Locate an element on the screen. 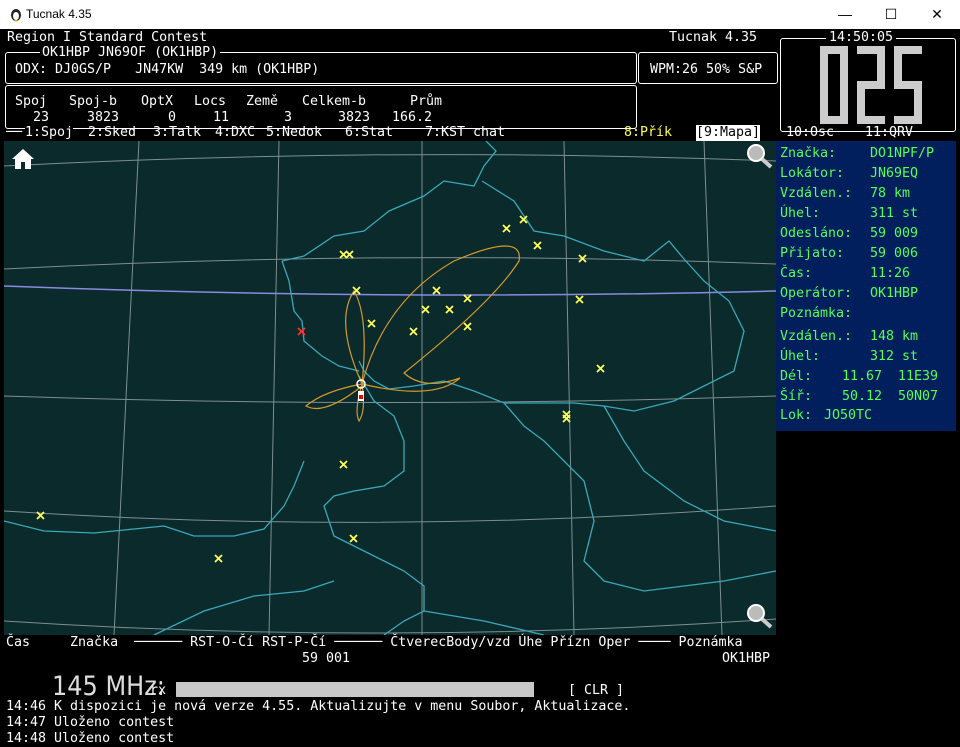  tab-kst-chat: 7:KST chat is located at coordinates (465, 133).